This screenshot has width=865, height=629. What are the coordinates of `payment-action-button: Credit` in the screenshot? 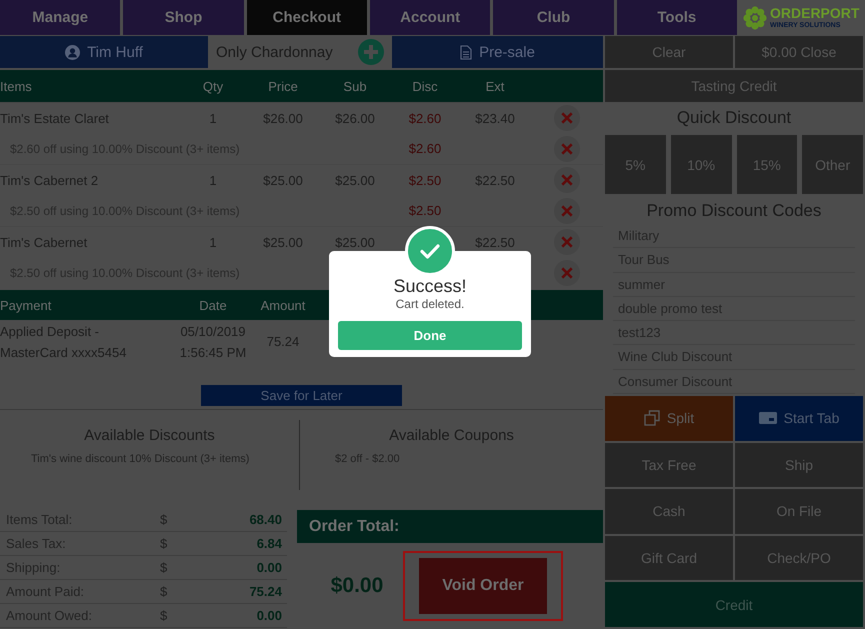 It's located at (734, 604).